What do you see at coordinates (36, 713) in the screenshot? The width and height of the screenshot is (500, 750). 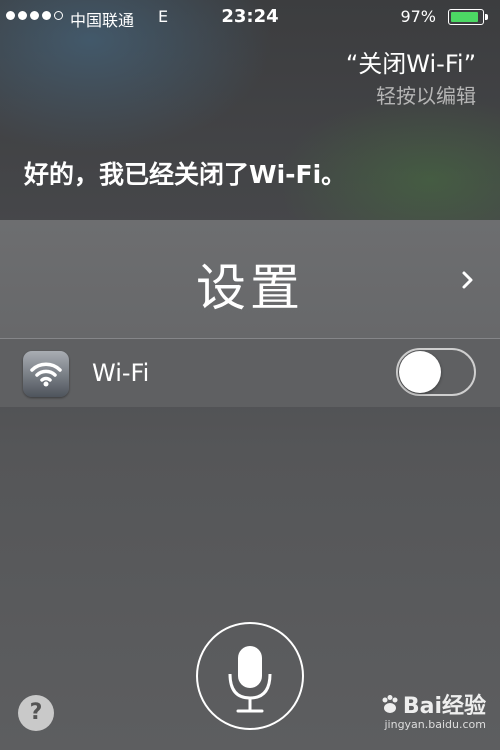 I see `help-button: ?` at bounding box center [36, 713].